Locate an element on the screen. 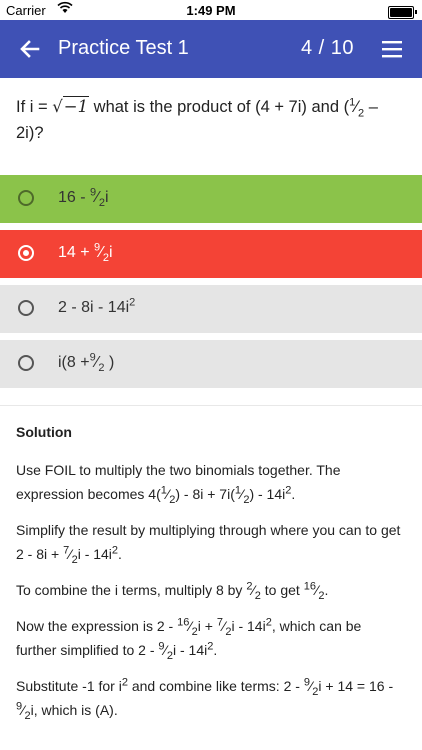  answer-option-d: i(8 +9⁄2 ) is located at coordinates (211, 364).